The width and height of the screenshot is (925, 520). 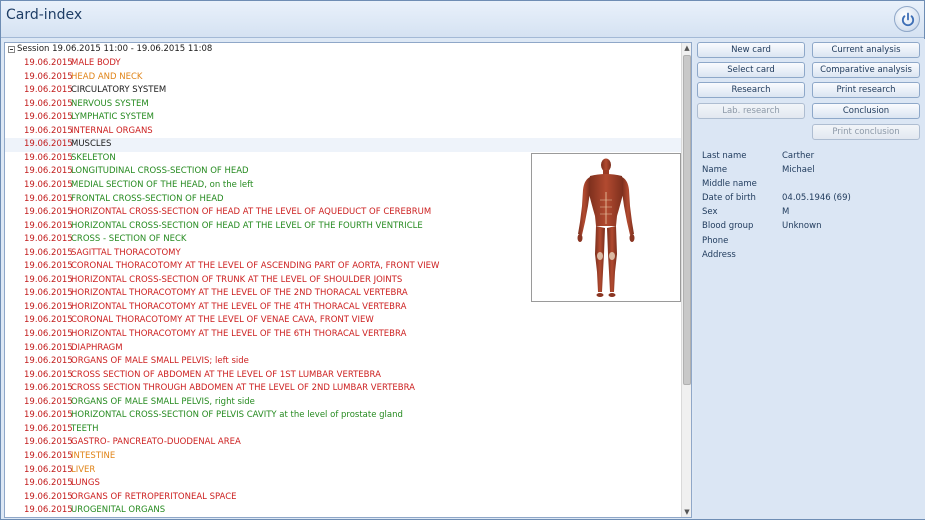 I want to click on blood-group-label: Blood group, so click(x=728, y=226).